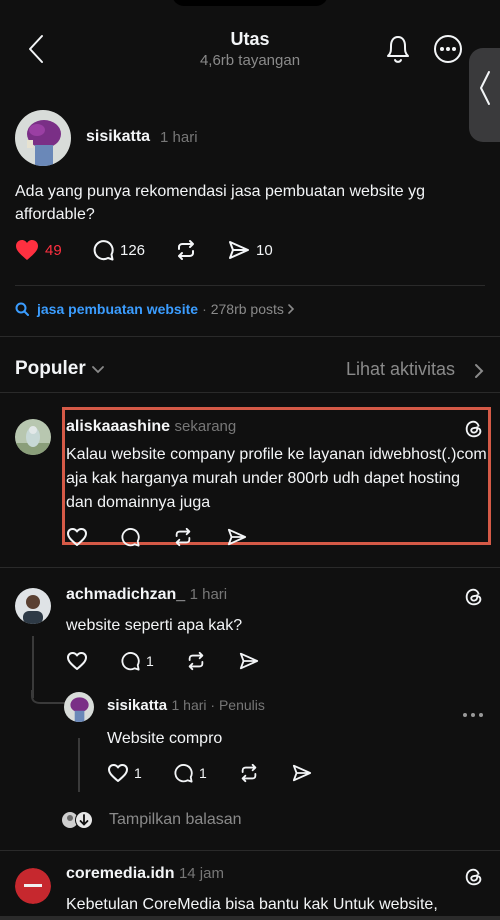  I want to click on like-count: 49, so click(53, 250).